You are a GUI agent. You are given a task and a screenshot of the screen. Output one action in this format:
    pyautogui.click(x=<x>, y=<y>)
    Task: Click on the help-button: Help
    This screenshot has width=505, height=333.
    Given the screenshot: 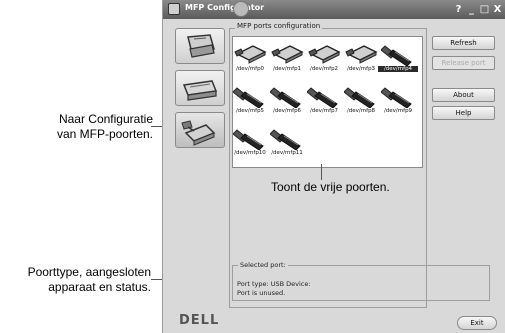 What is the action you would take?
    pyautogui.click(x=463, y=113)
    